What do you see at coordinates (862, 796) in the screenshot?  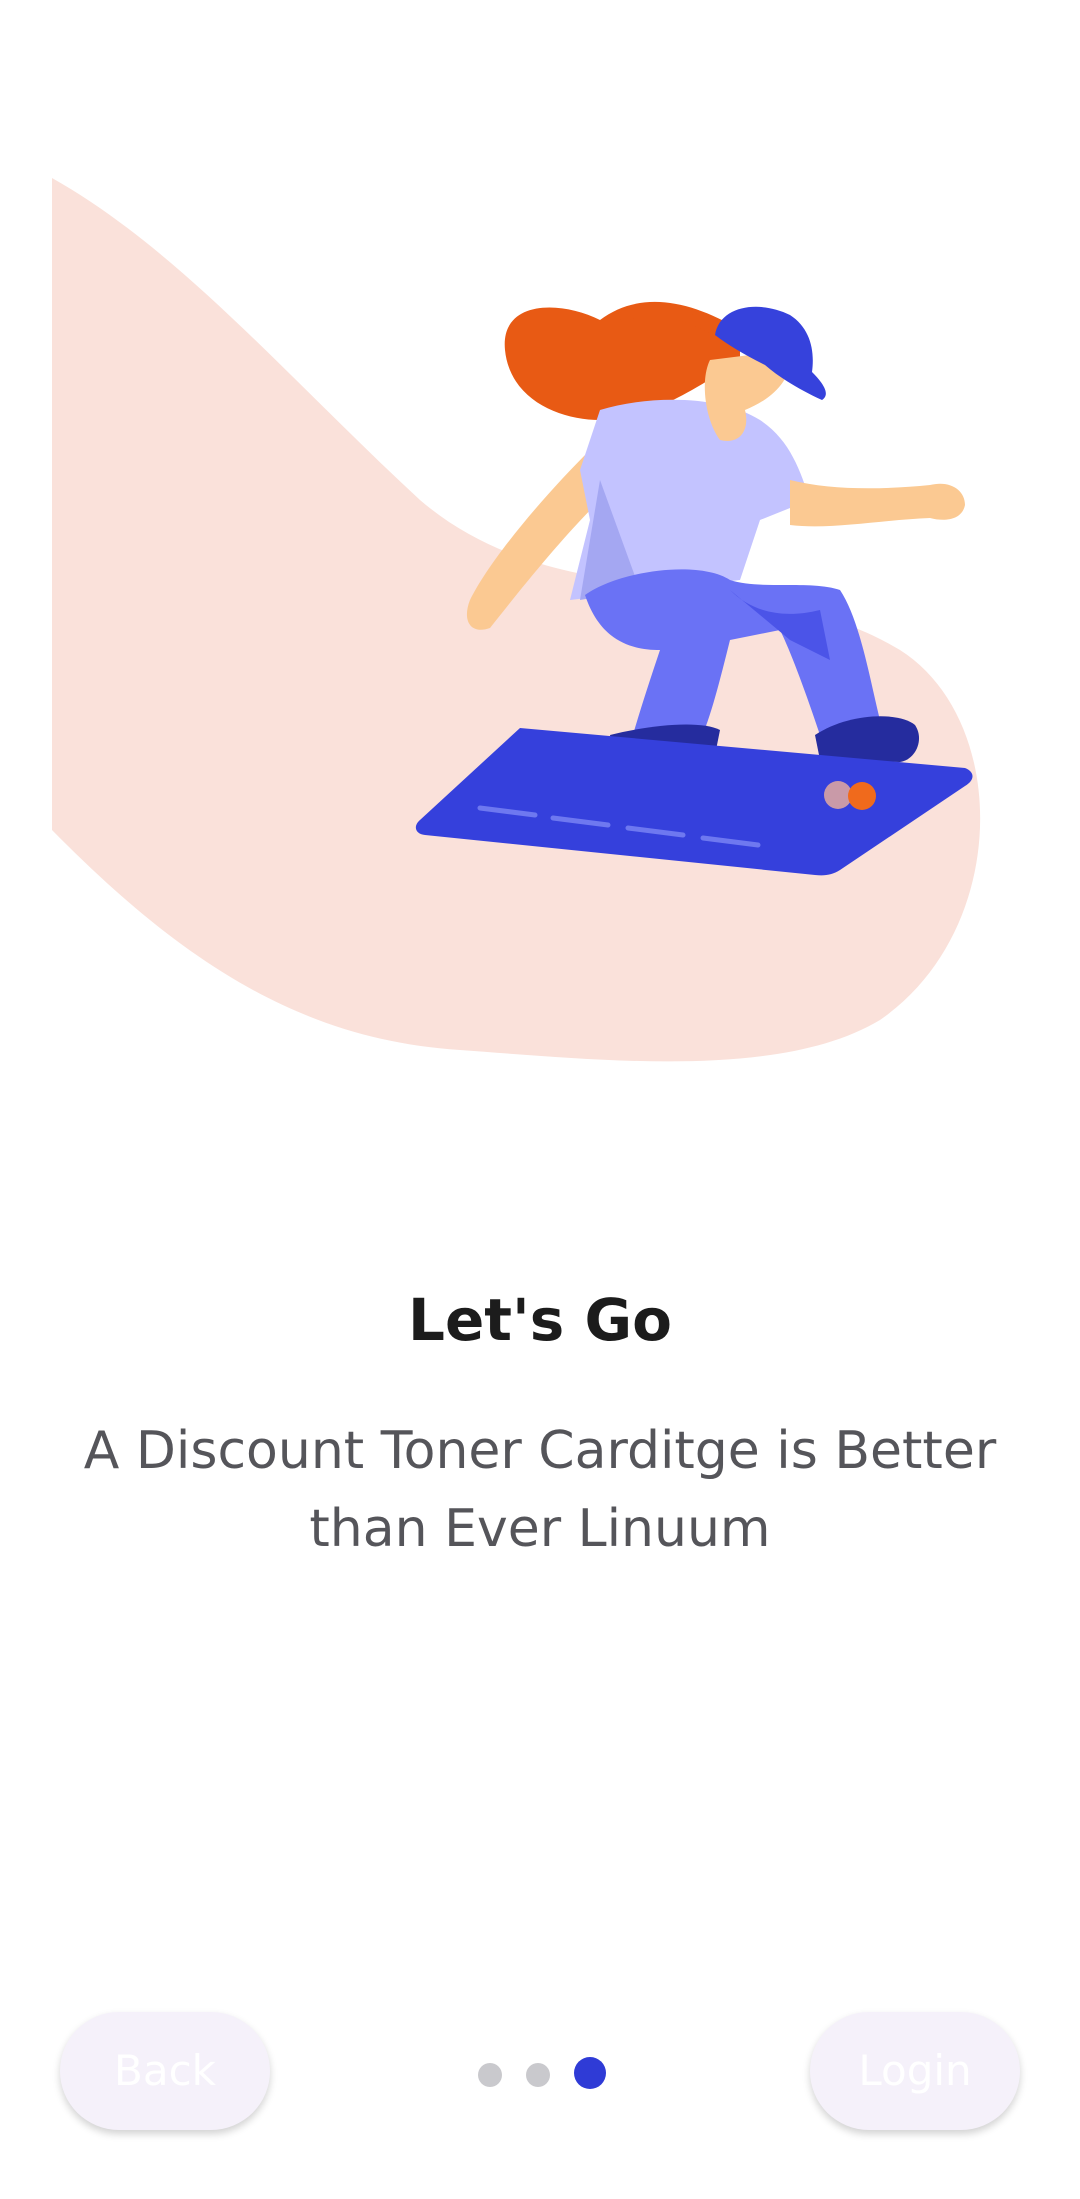 I see `card-logo-circle-right` at bounding box center [862, 796].